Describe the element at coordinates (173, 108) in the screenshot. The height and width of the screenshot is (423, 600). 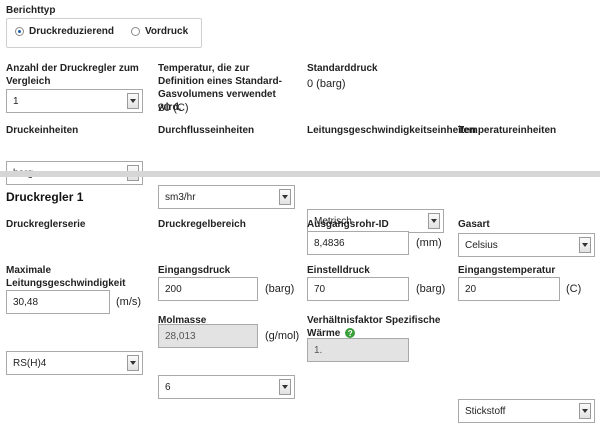
I see `temperature-value: 20 (C)` at that location.